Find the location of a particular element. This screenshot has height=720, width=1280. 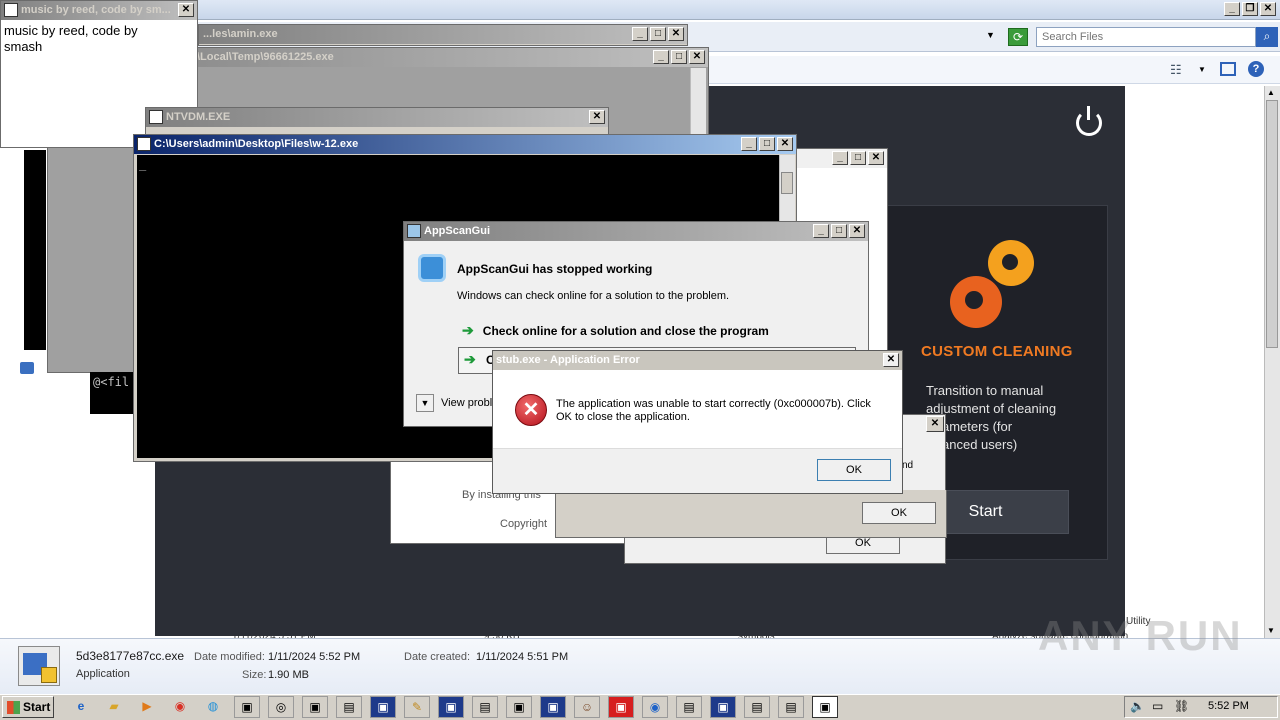

appscan-title: AppScanGui is located at coordinates (457, 231).